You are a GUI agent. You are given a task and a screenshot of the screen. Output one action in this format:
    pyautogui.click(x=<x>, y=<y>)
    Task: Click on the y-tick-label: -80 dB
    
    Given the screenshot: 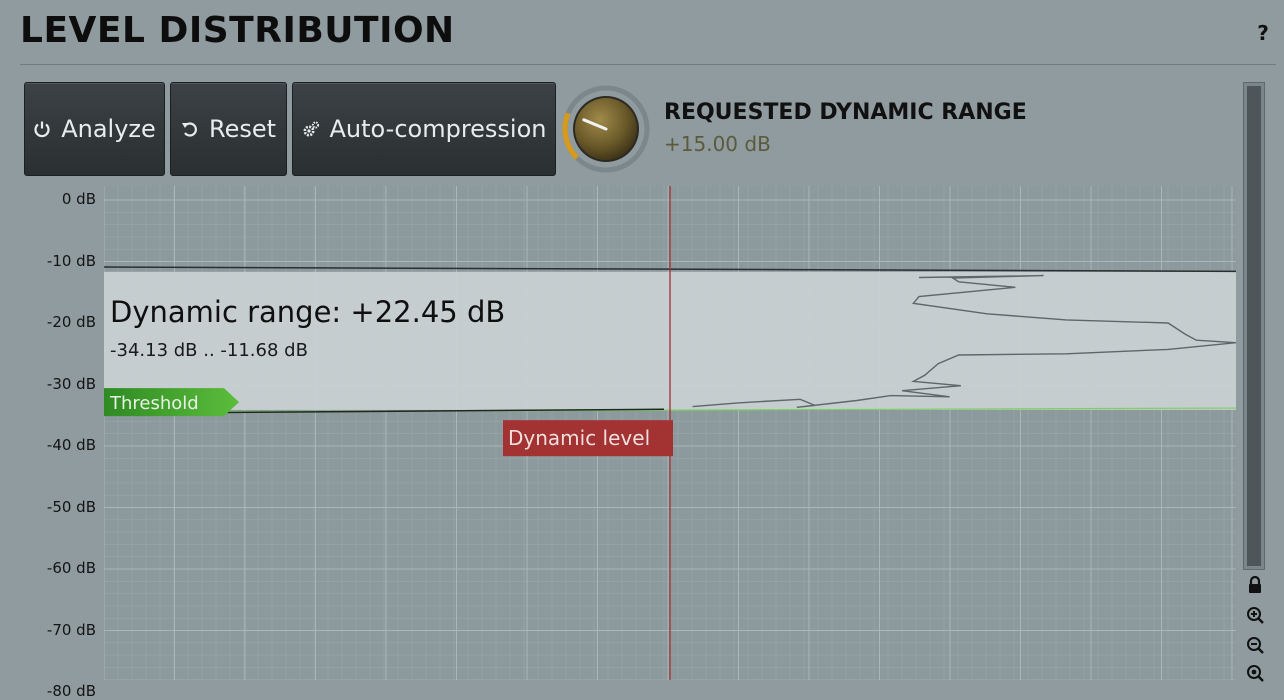 What is the action you would take?
    pyautogui.click(x=71, y=691)
    